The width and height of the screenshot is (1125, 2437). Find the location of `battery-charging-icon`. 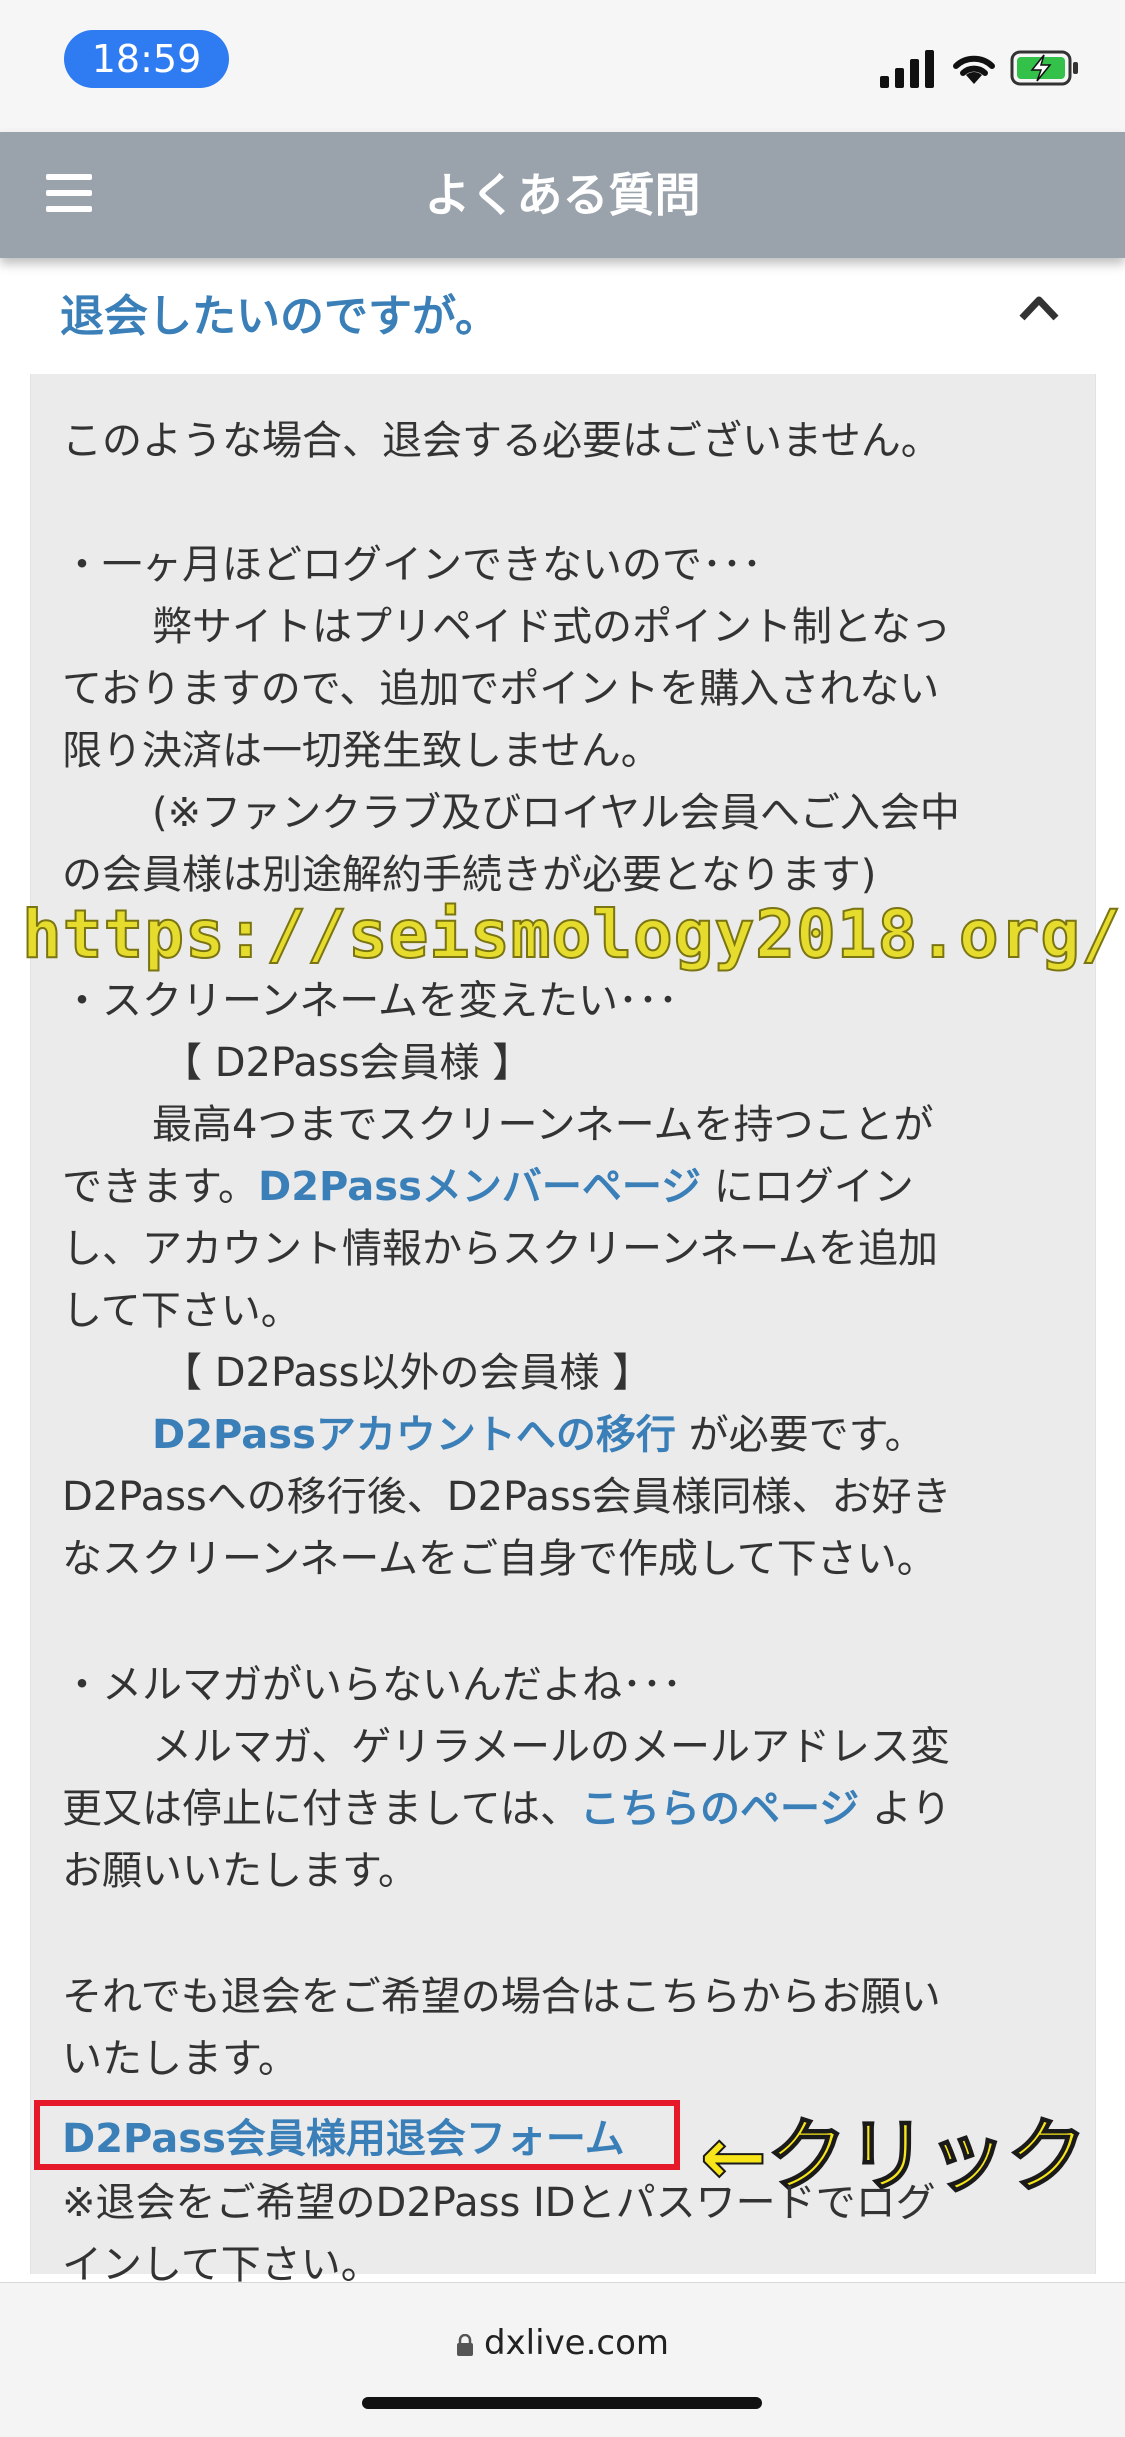

battery-charging-icon is located at coordinates (1044, 68).